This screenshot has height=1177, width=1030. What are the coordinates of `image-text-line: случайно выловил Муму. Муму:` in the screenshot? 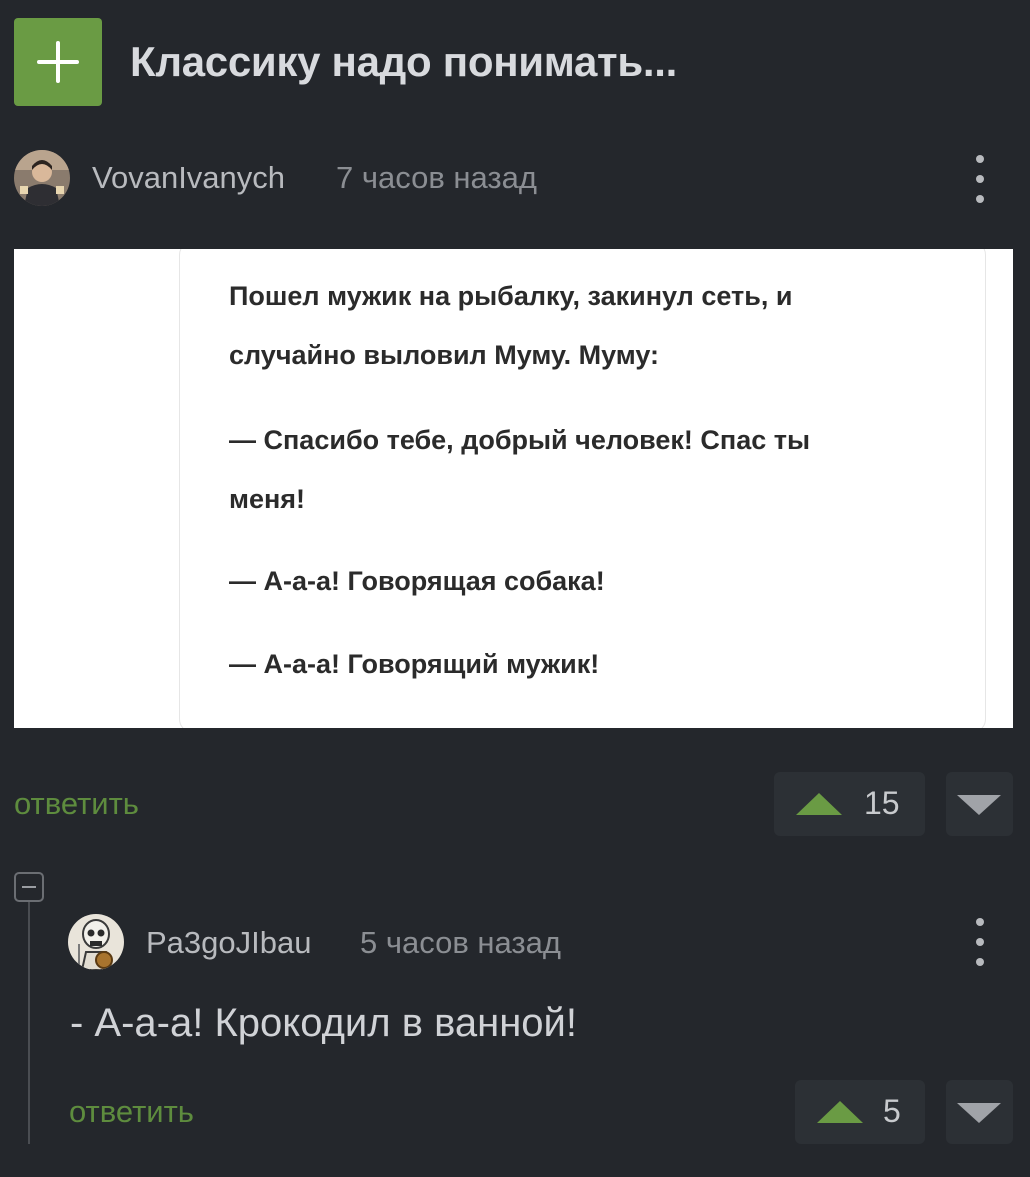 It's located at (444, 355).